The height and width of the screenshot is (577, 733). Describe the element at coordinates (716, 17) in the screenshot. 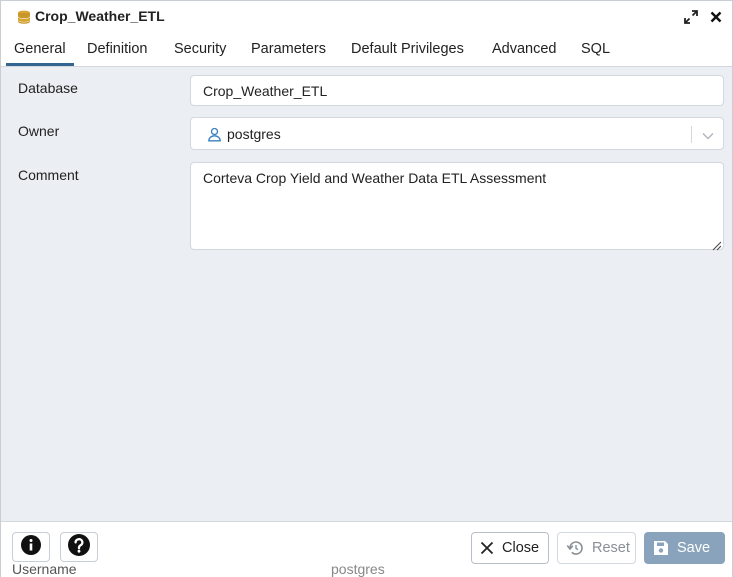

I see `close-icon` at that location.